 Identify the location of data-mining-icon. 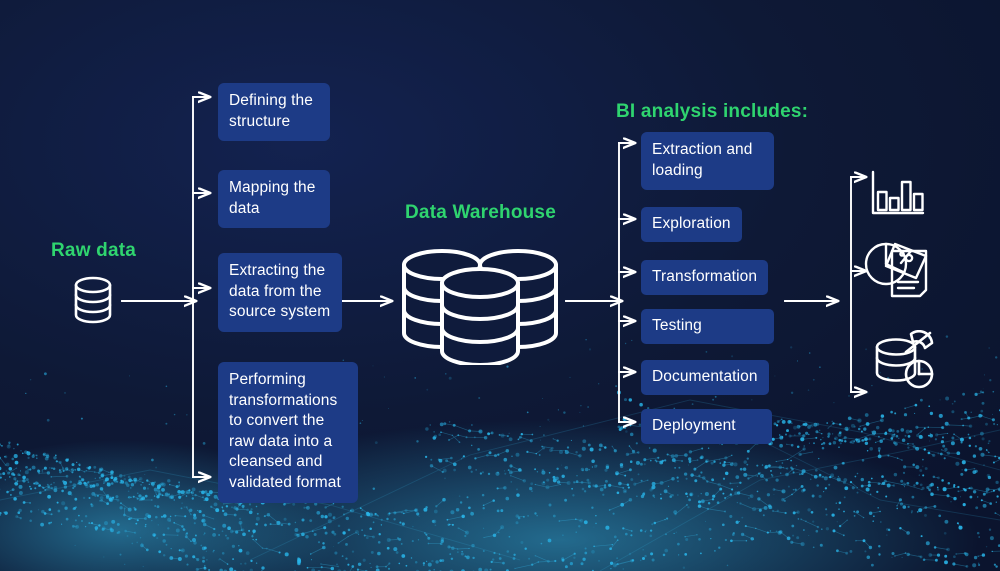
(904, 359).